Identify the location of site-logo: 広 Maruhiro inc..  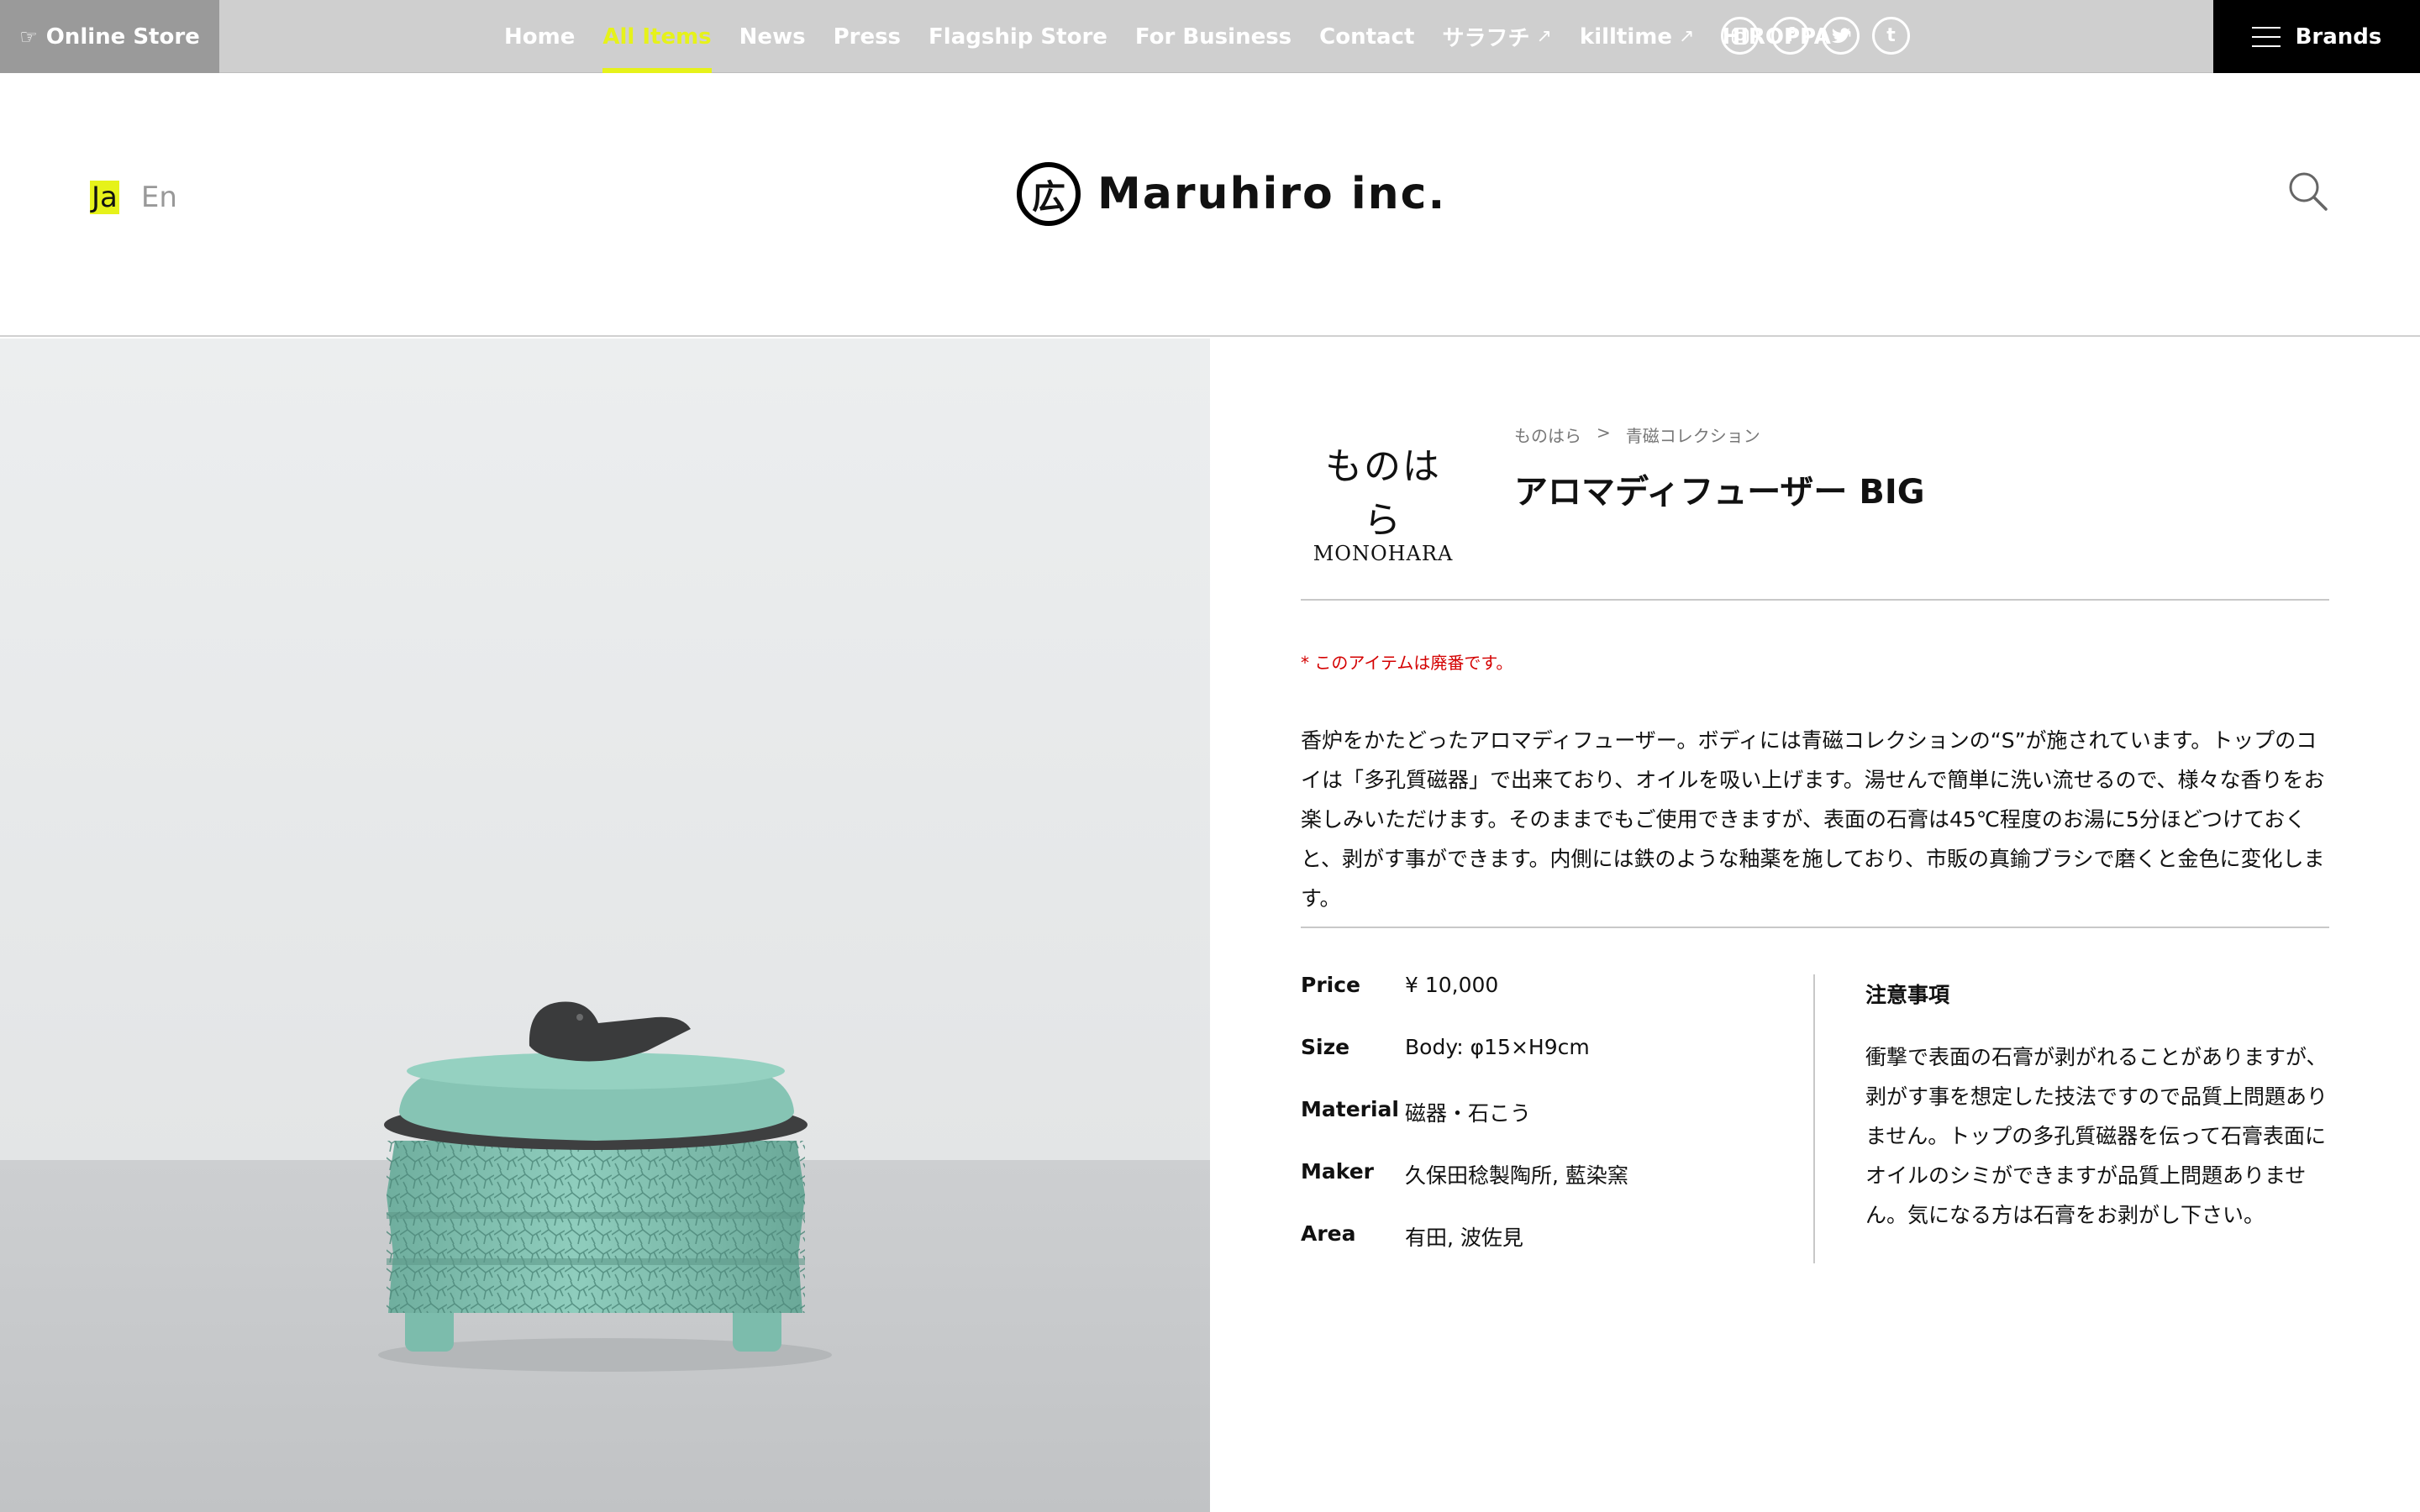
(1231, 194).